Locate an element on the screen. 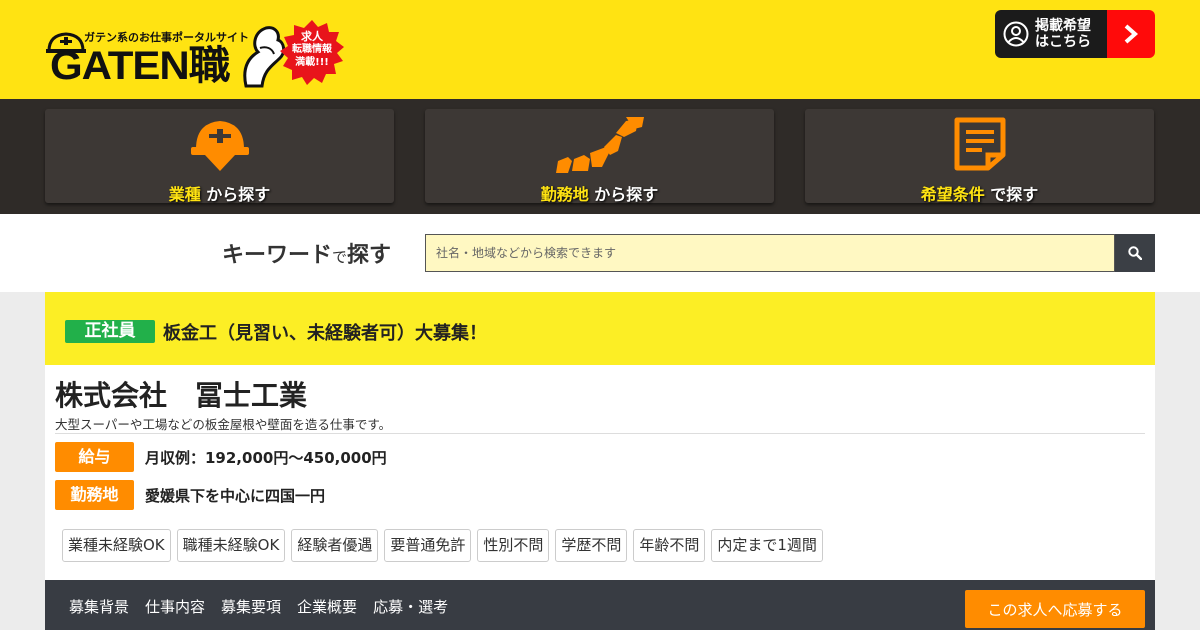  chevron-right-icon is located at coordinates (1131, 34).